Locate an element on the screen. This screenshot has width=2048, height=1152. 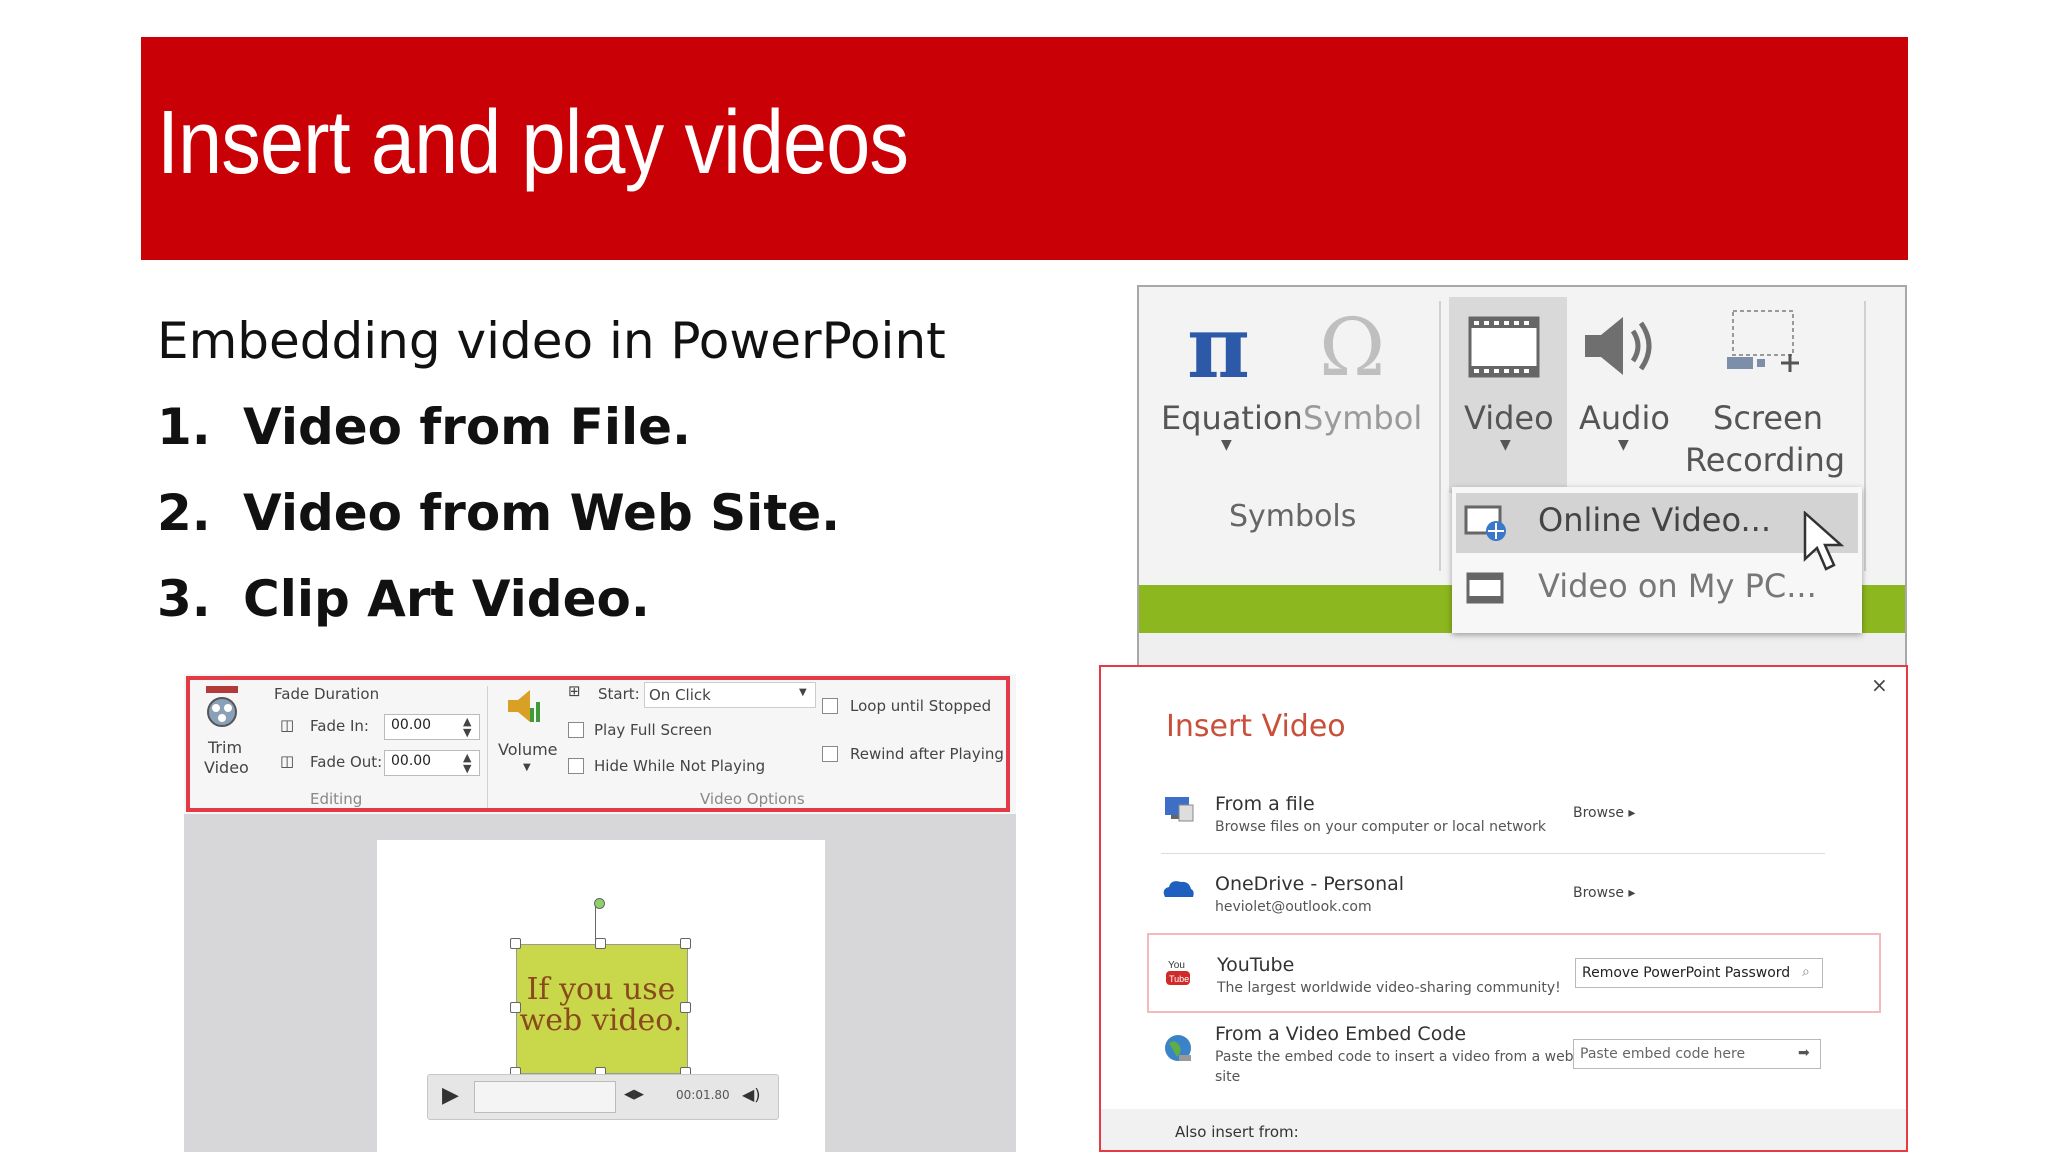
video-button: Video is located at coordinates (1509, 418).